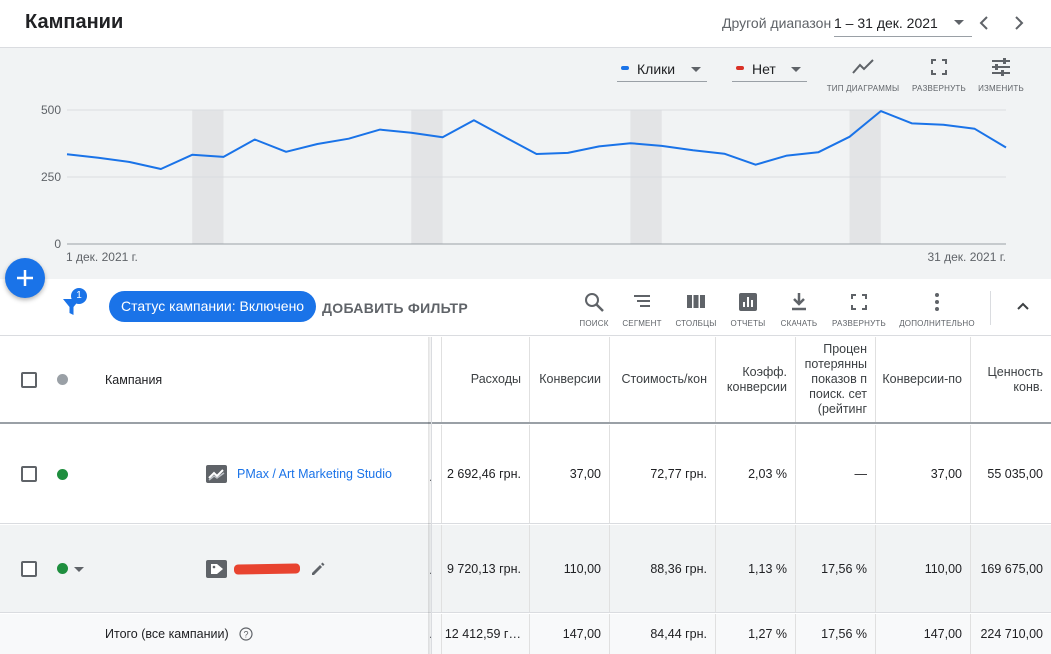  What do you see at coordinates (395, 308) in the screenshot?
I see `add-filter-button: ДОБАВИТЬ ФИЛЬТР` at bounding box center [395, 308].